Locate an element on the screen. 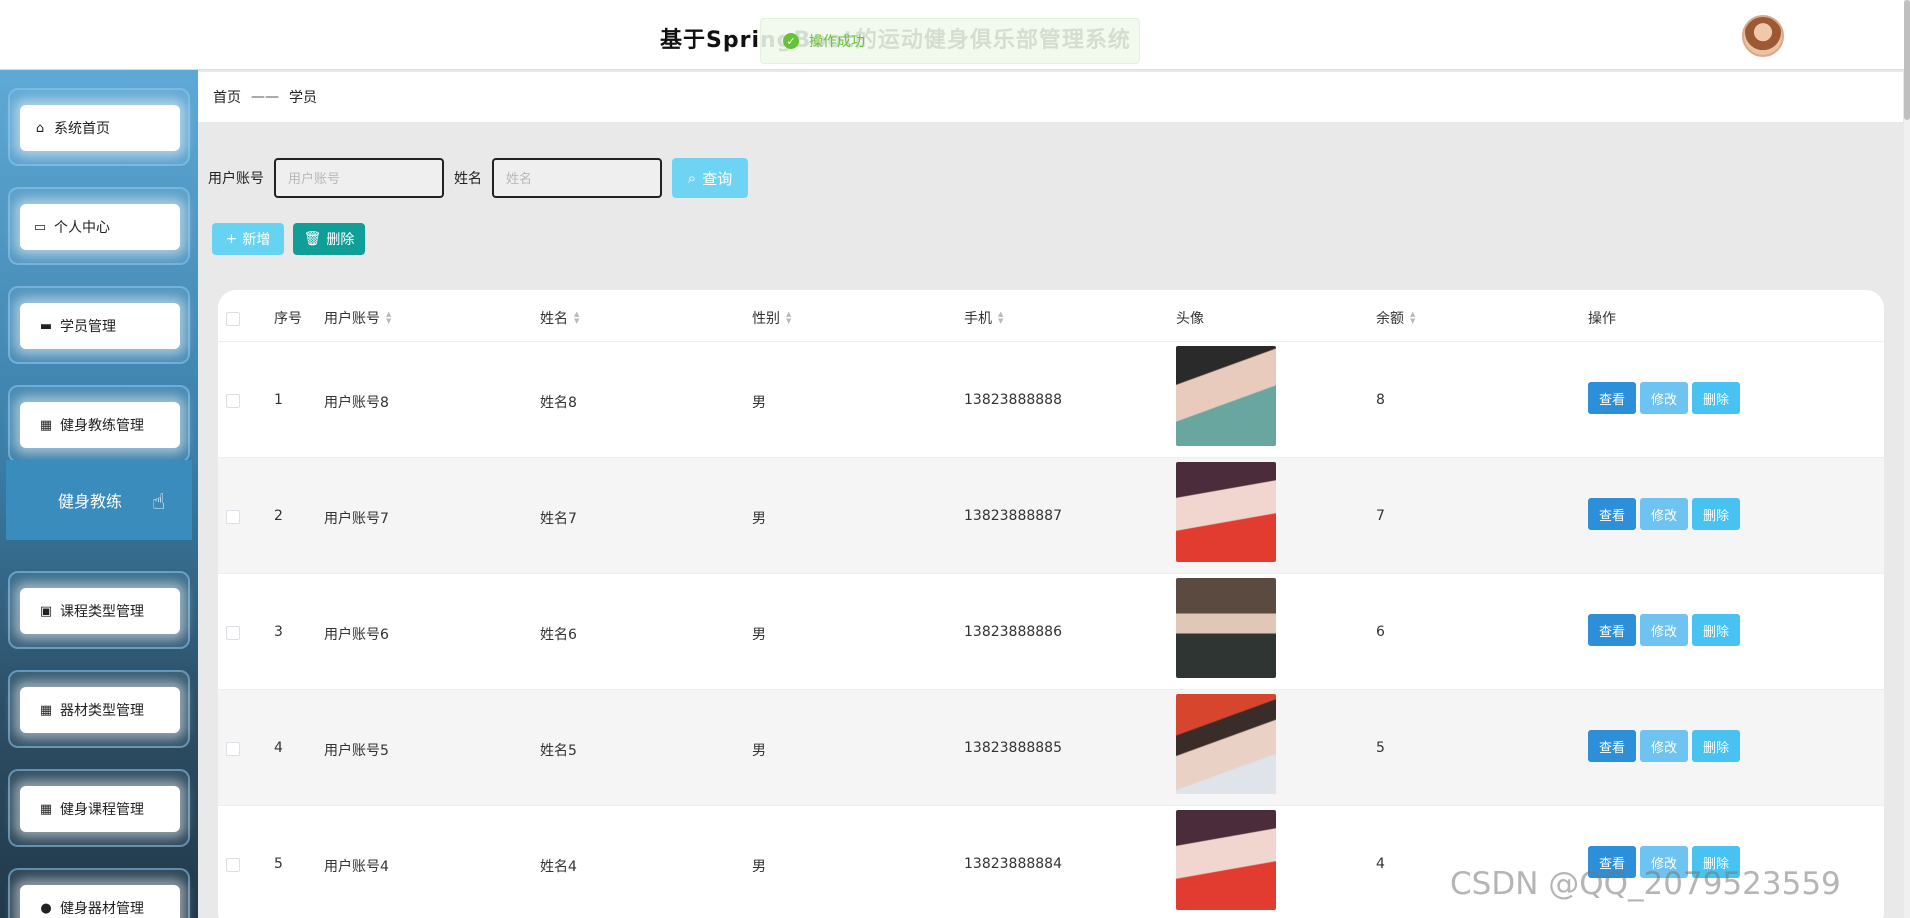  breadcrumb-home: 首页 is located at coordinates (227, 97).